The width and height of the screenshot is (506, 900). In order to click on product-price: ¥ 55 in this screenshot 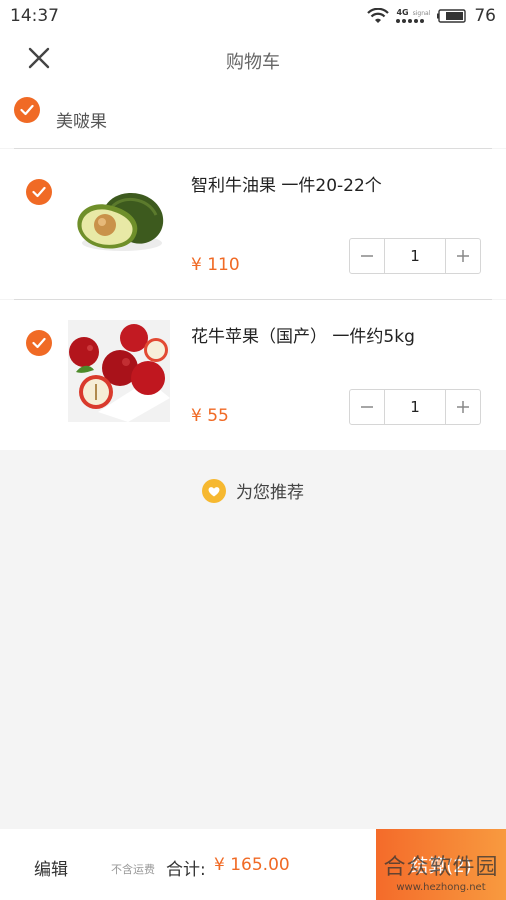, I will do `click(210, 416)`.